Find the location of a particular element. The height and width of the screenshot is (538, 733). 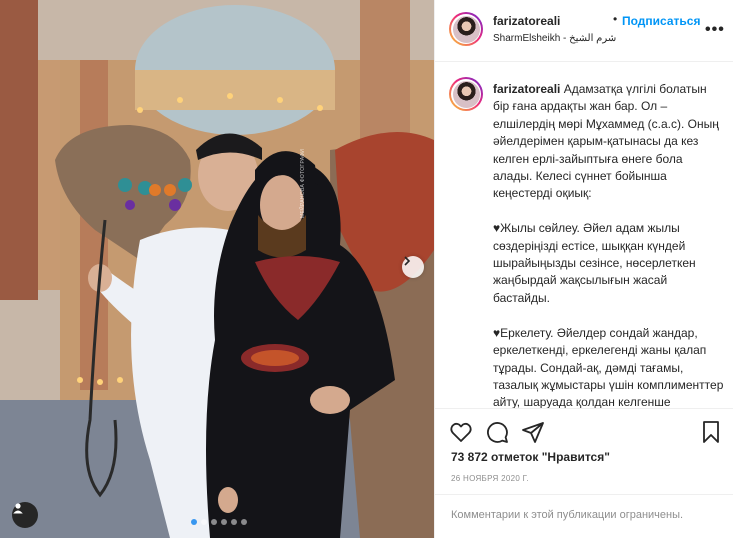

caption-username: farizatoreali is located at coordinates (526, 89).